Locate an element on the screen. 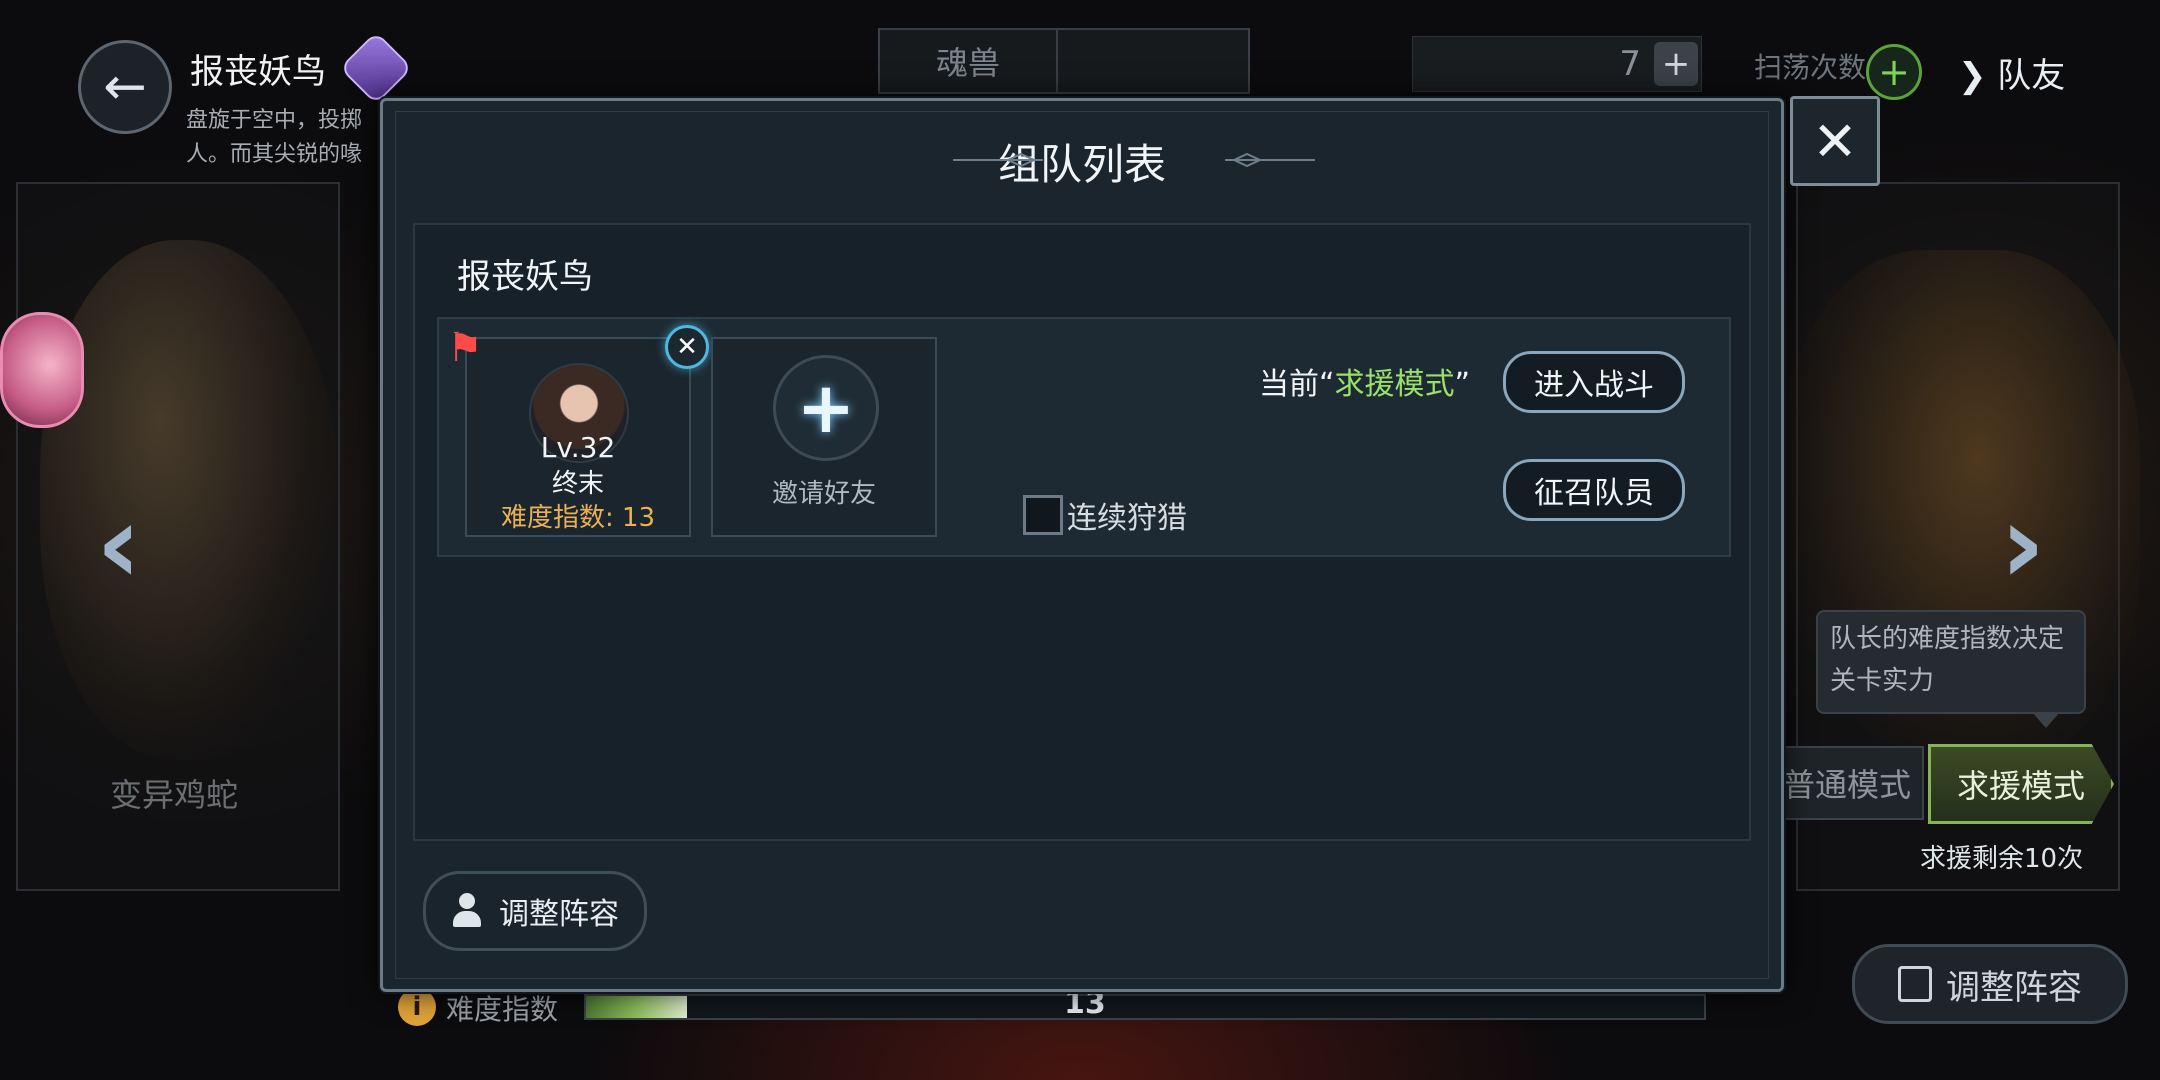  normal-mode-button: 普通模式 is located at coordinates (1847, 783).